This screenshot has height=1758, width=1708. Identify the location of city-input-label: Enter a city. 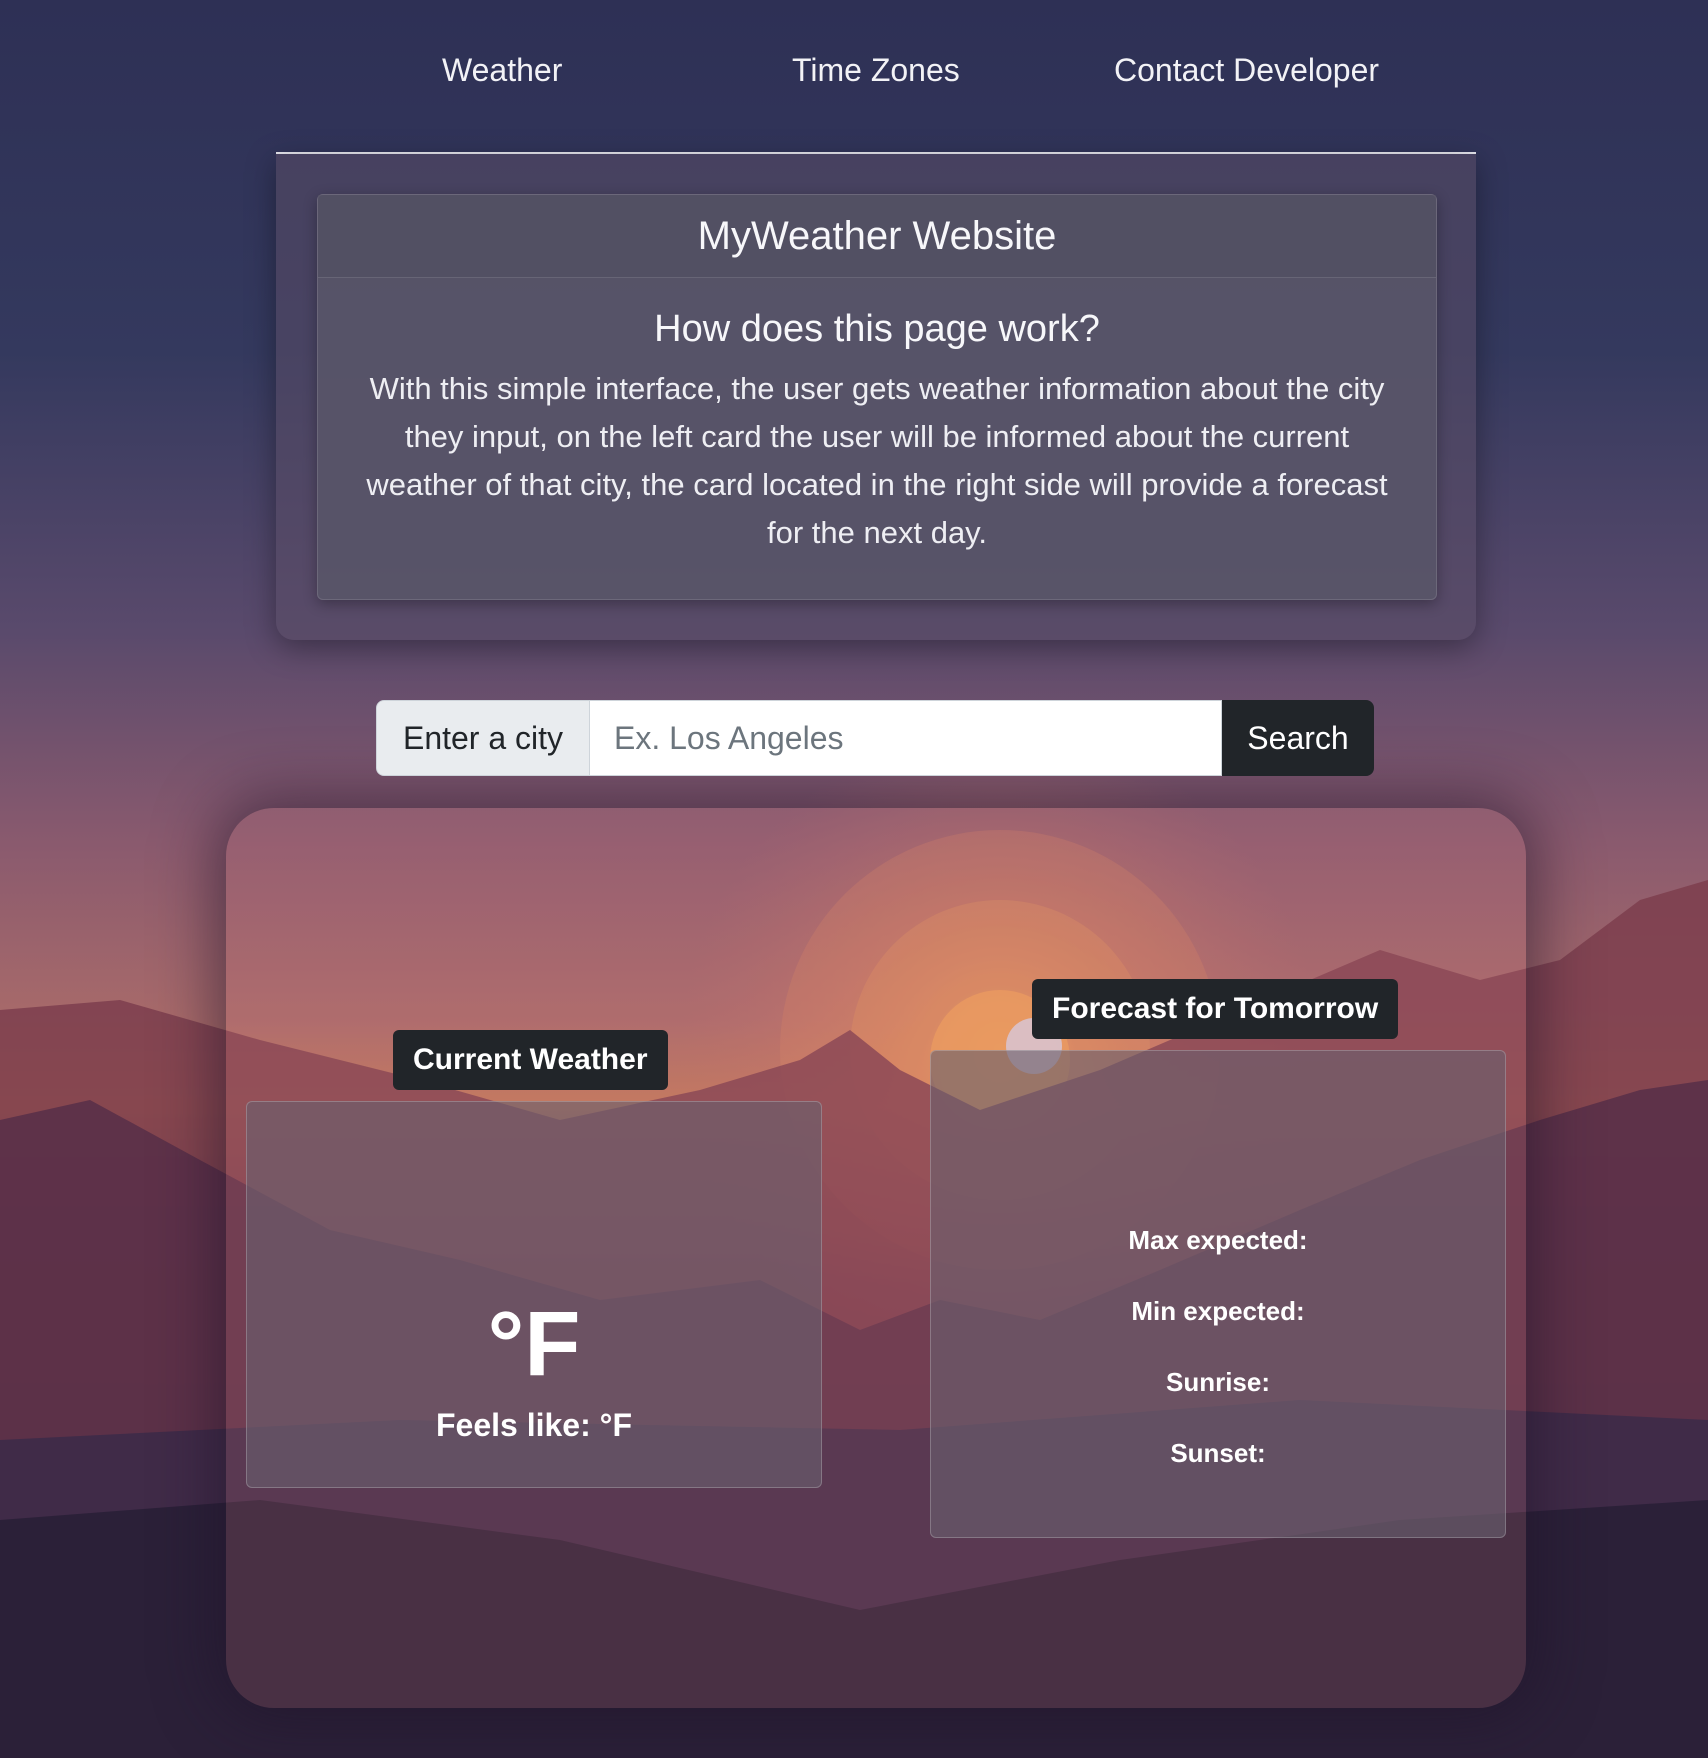
(483, 738).